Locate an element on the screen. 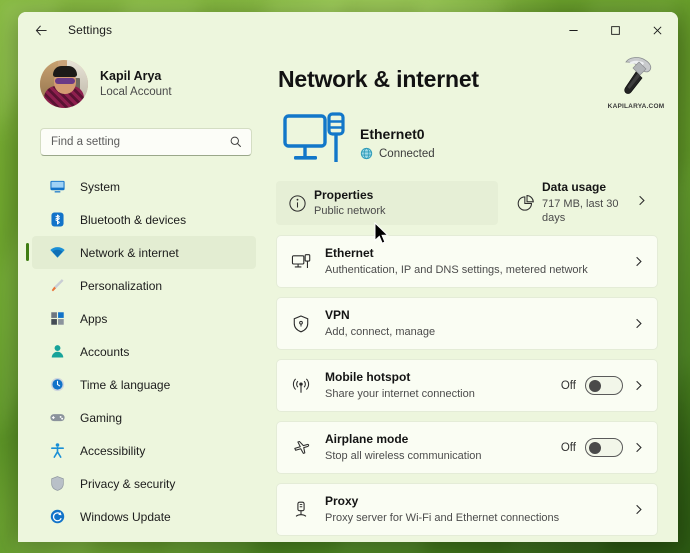  ethernet-icon is located at coordinates (308, 262).